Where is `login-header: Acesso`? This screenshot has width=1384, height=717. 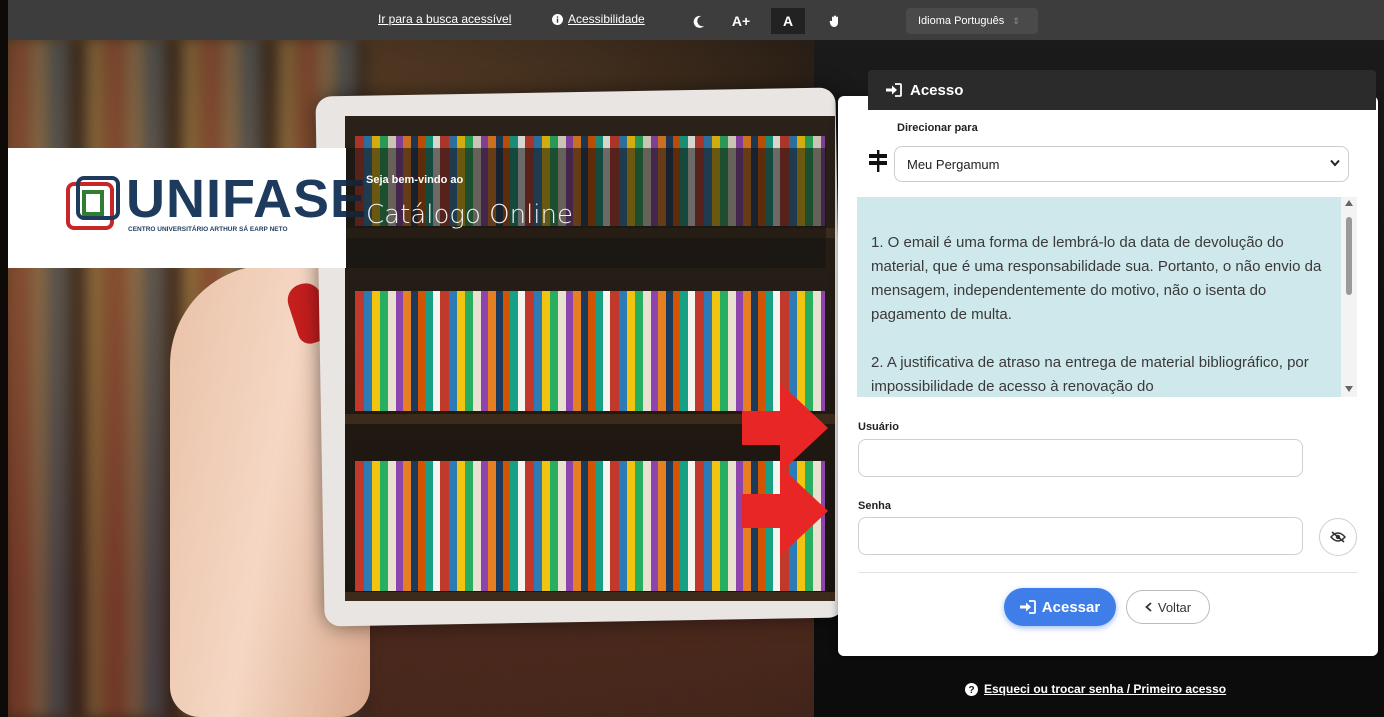 login-header: Acesso is located at coordinates (1122, 90).